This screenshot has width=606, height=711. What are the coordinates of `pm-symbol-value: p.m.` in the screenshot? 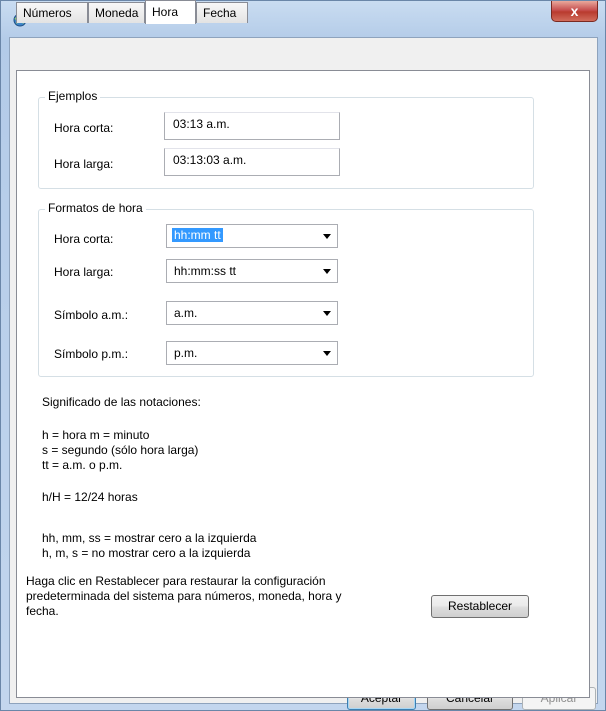 It's located at (186, 353).